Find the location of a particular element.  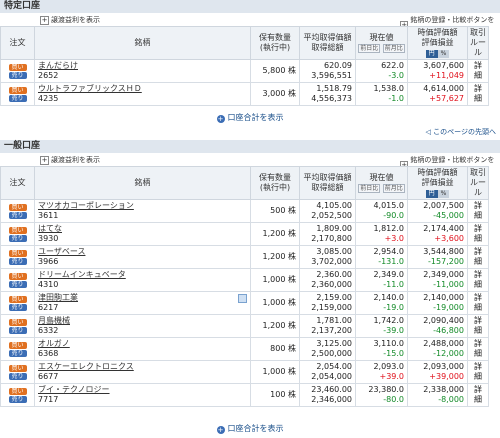

order-cell: 買い 売り is located at coordinates (17, 395).